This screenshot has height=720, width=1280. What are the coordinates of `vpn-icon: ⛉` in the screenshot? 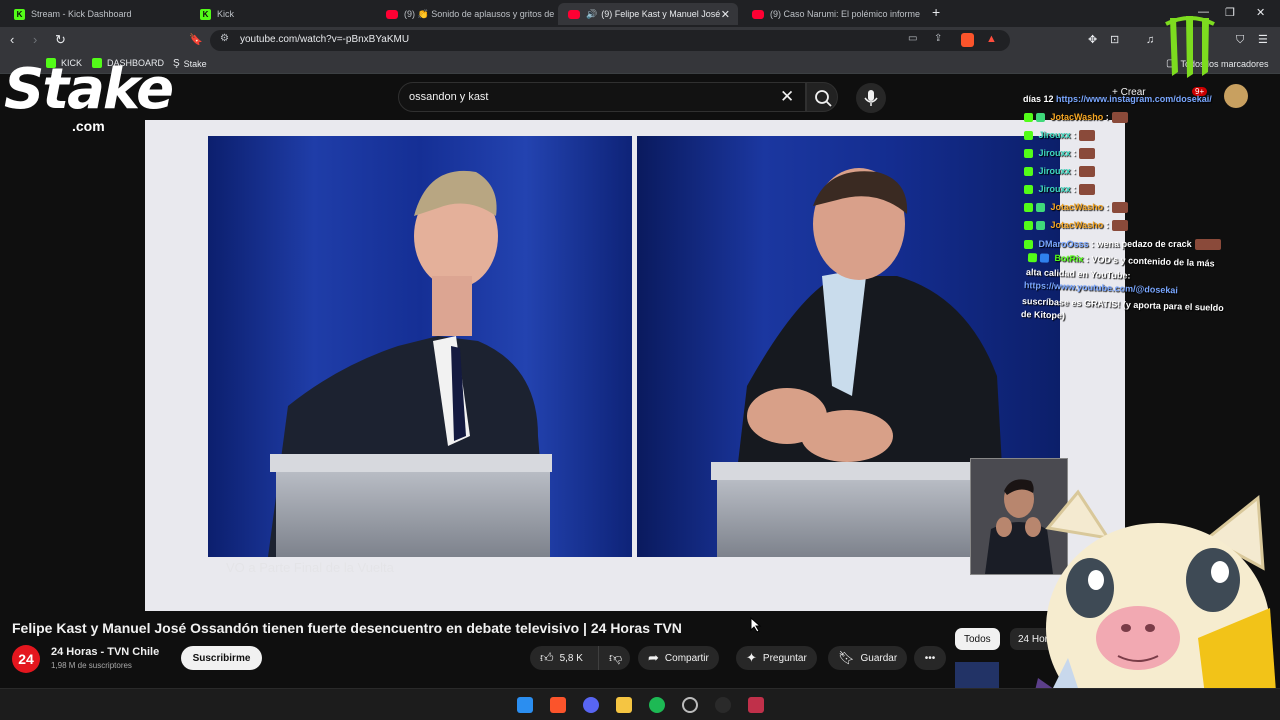 It's located at (1240, 40).